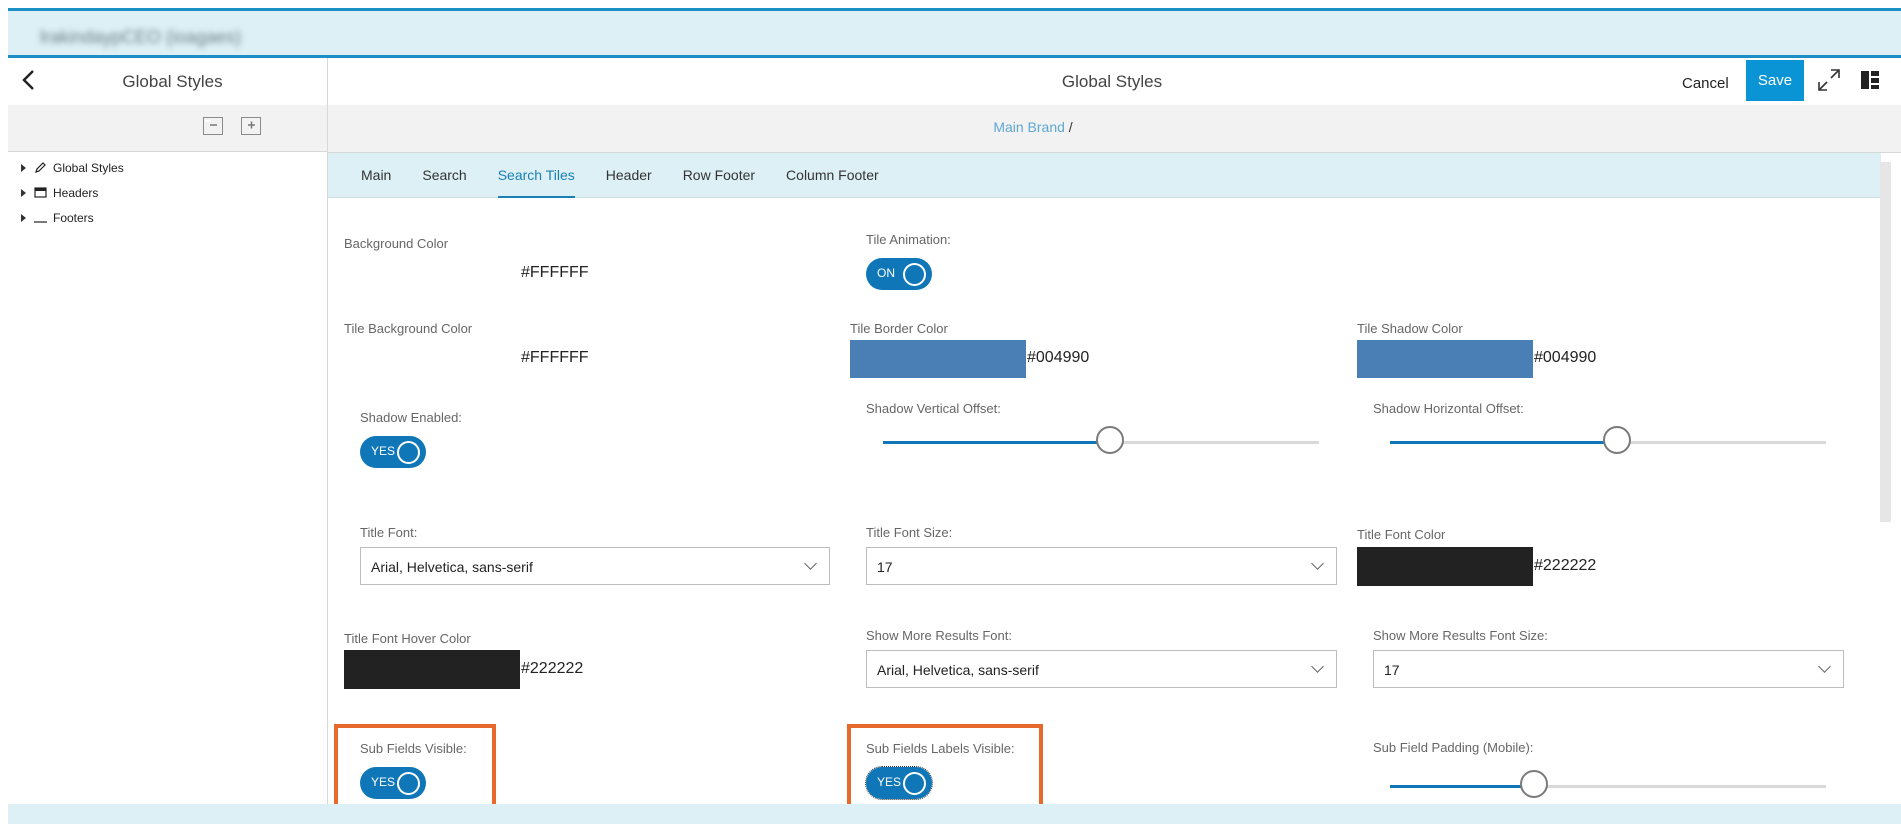 Image resolution: width=1901 pixels, height=824 pixels. Describe the element at coordinates (909, 532) in the screenshot. I see `title-font-size-label: Title Font Size:` at that location.